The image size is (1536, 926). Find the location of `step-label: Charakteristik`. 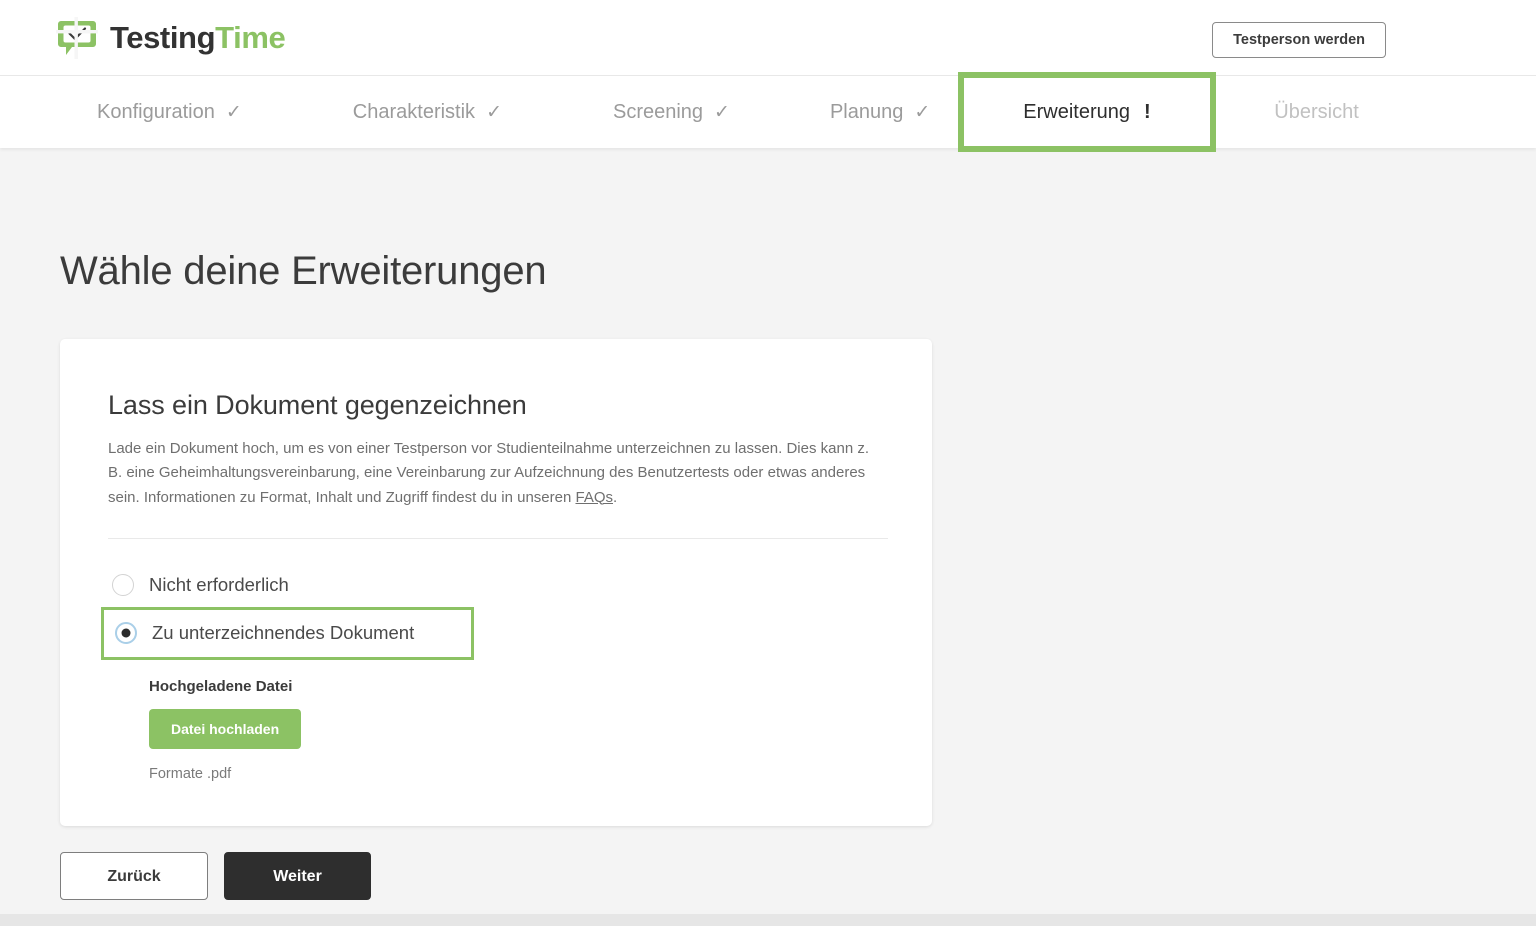

step-label: Charakteristik is located at coordinates (414, 111).